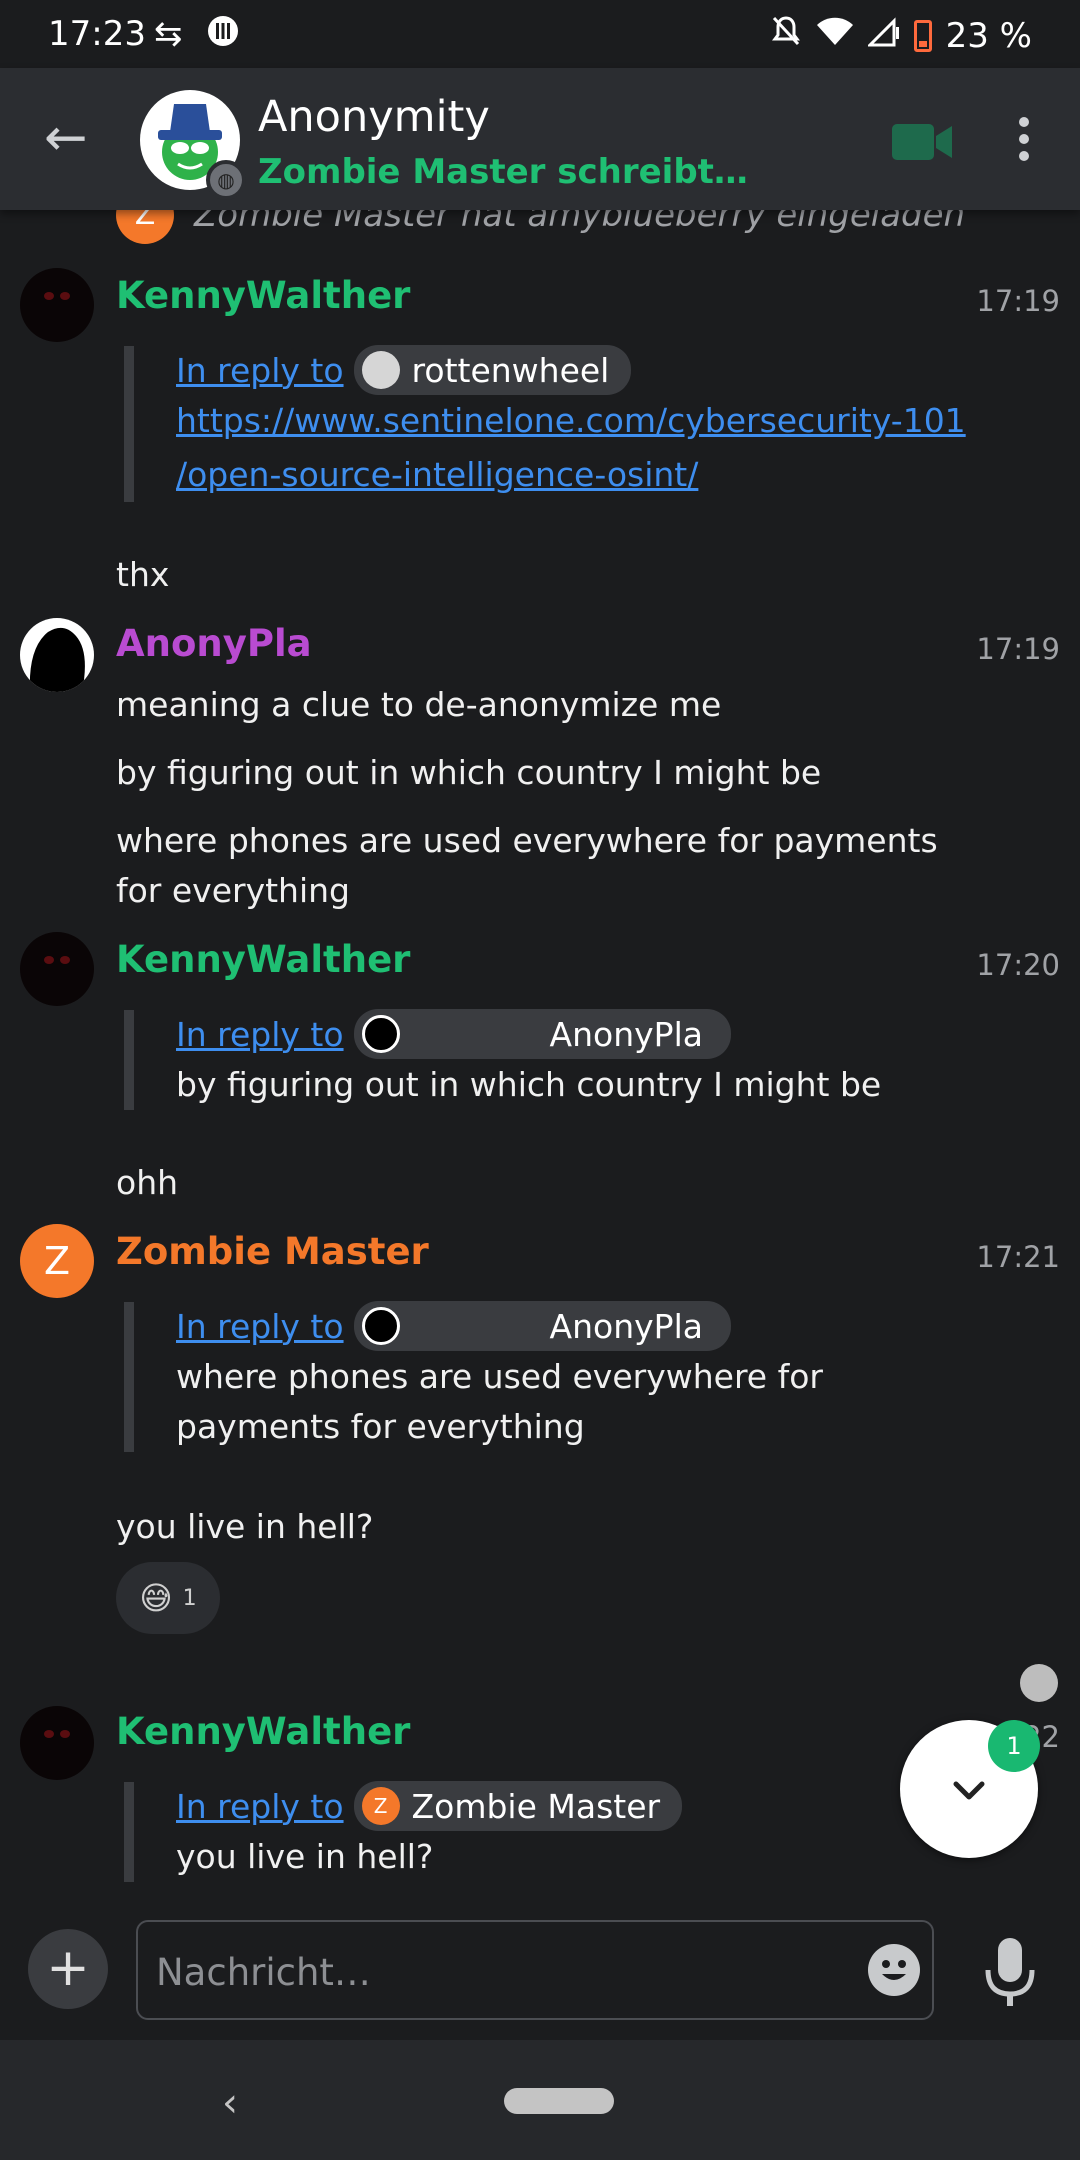  Describe the element at coordinates (546, 1527) in the screenshot. I see `message-body: you live in hell?` at that location.